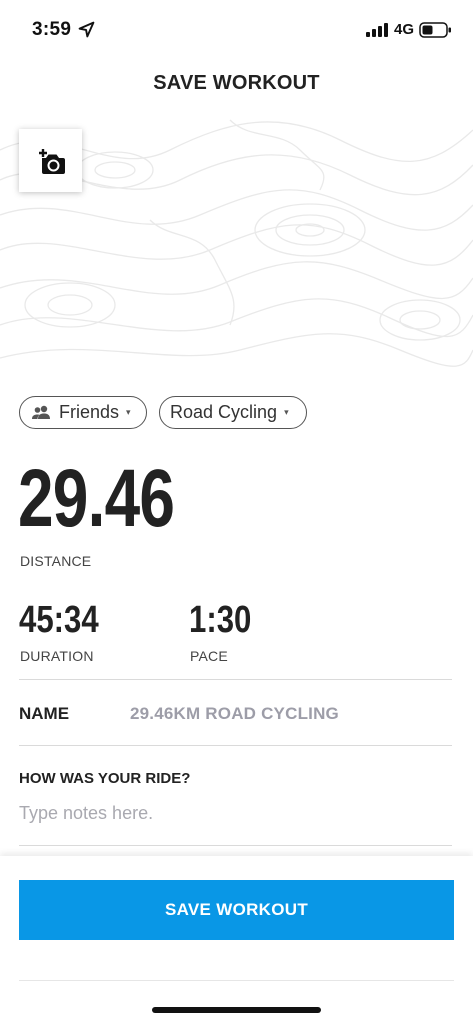 This screenshot has width=473, height=1023. What do you see at coordinates (234, 813) in the screenshot?
I see `notes-input` at bounding box center [234, 813].